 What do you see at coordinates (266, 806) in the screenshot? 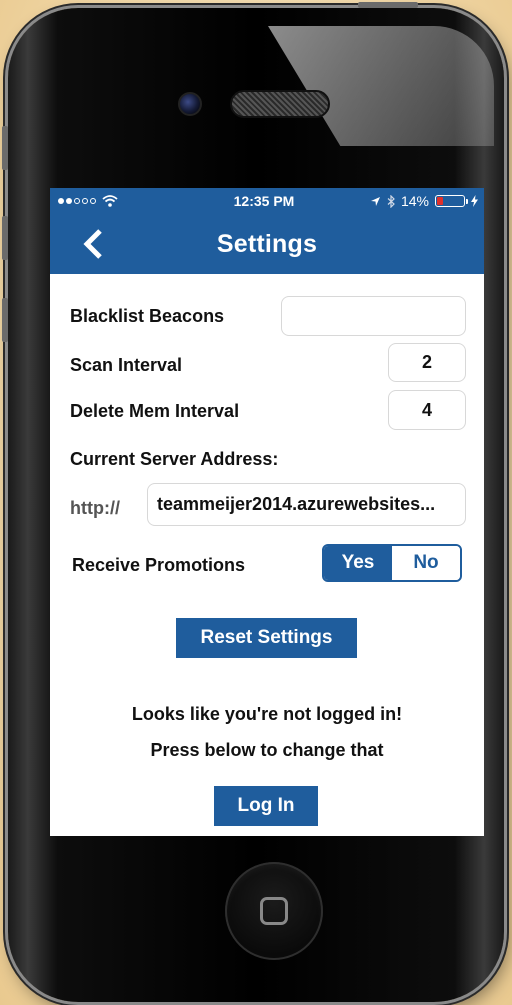
I see `log-in-button: Log In` at bounding box center [266, 806].